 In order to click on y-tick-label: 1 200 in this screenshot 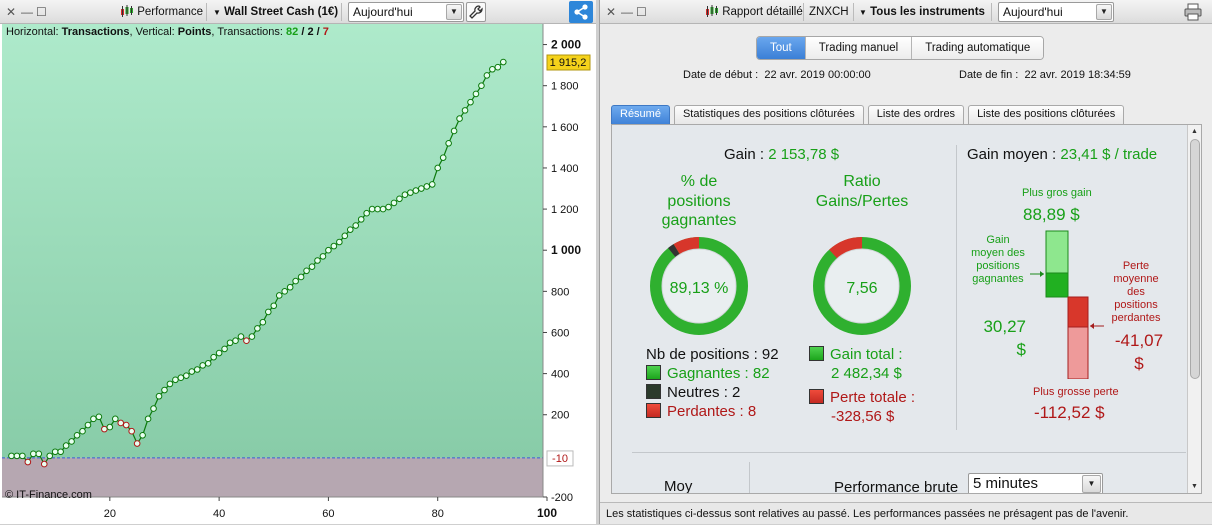, I will do `click(565, 210)`.